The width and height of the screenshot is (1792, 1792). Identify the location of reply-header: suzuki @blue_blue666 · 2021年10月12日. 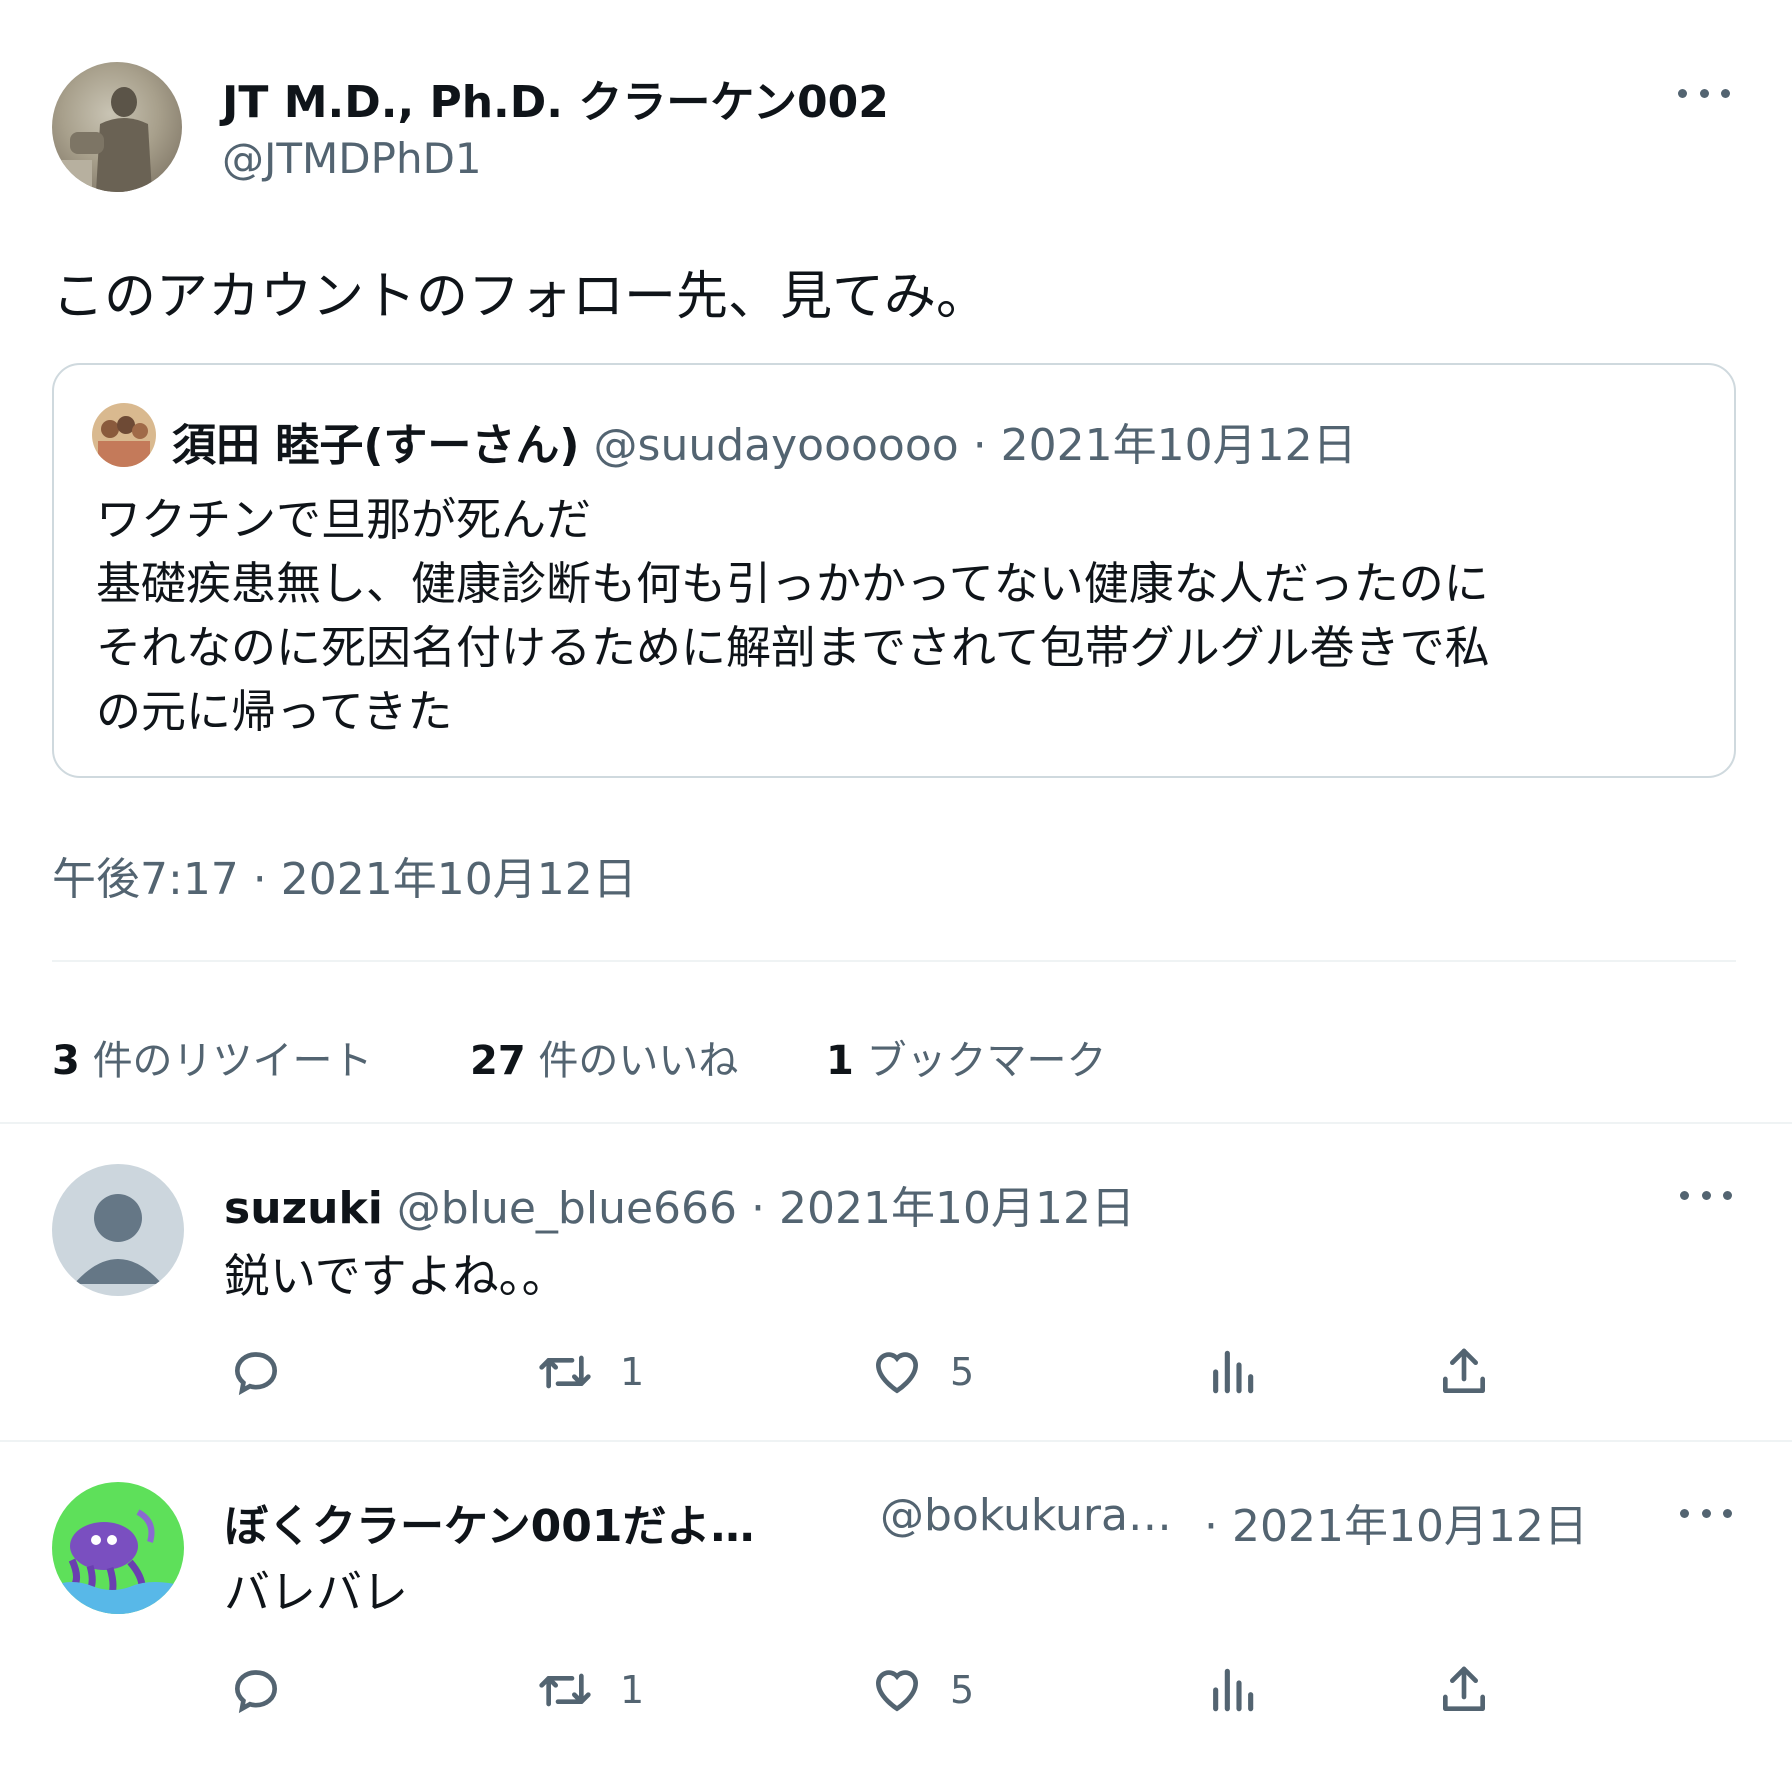
(679, 1204).